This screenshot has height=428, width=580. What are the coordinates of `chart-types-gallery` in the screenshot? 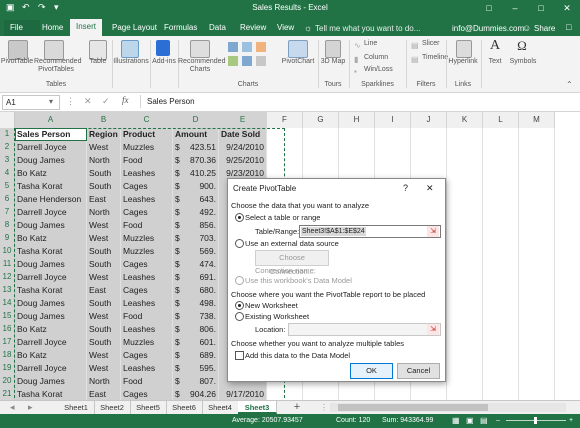 It's located at (252, 57).